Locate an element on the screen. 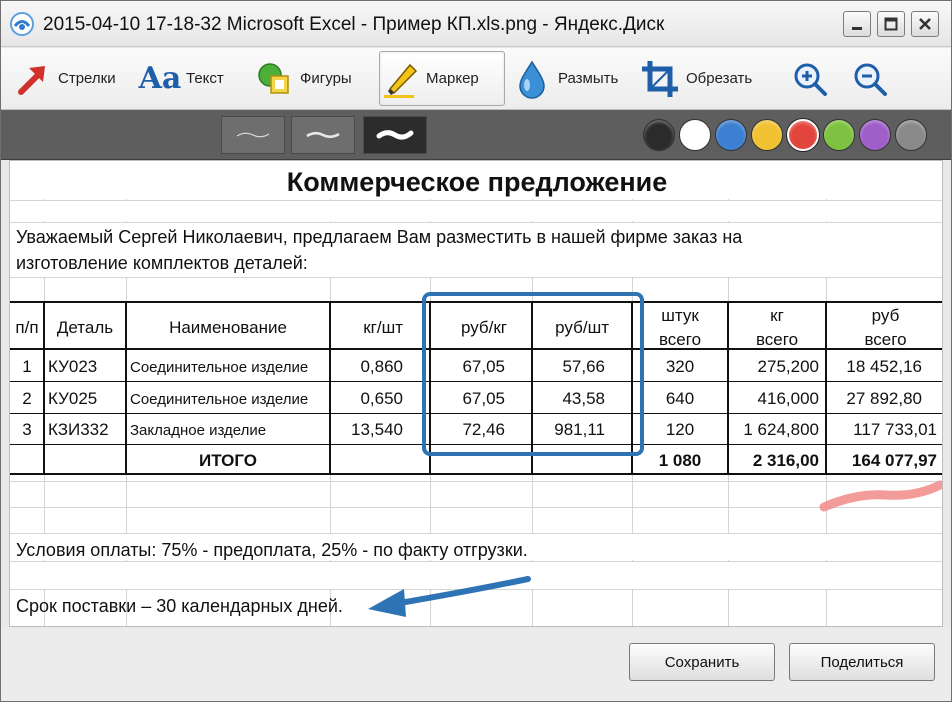 This screenshot has width=952, height=702. maximize-icon is located at coordinates (891, 24).